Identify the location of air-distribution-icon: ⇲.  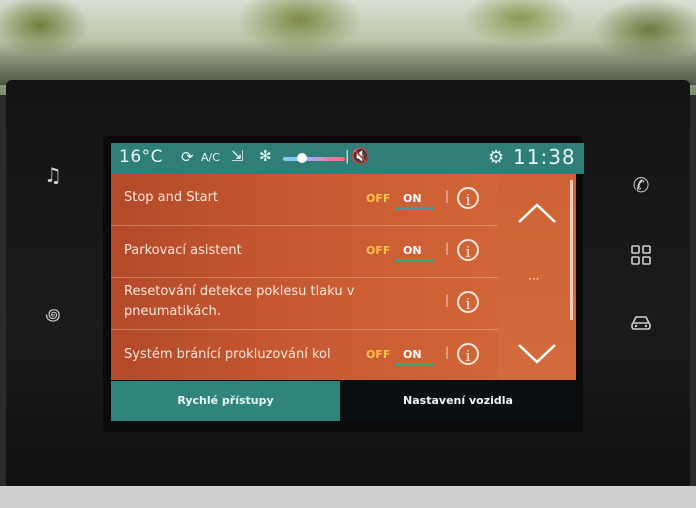
(237, 156).